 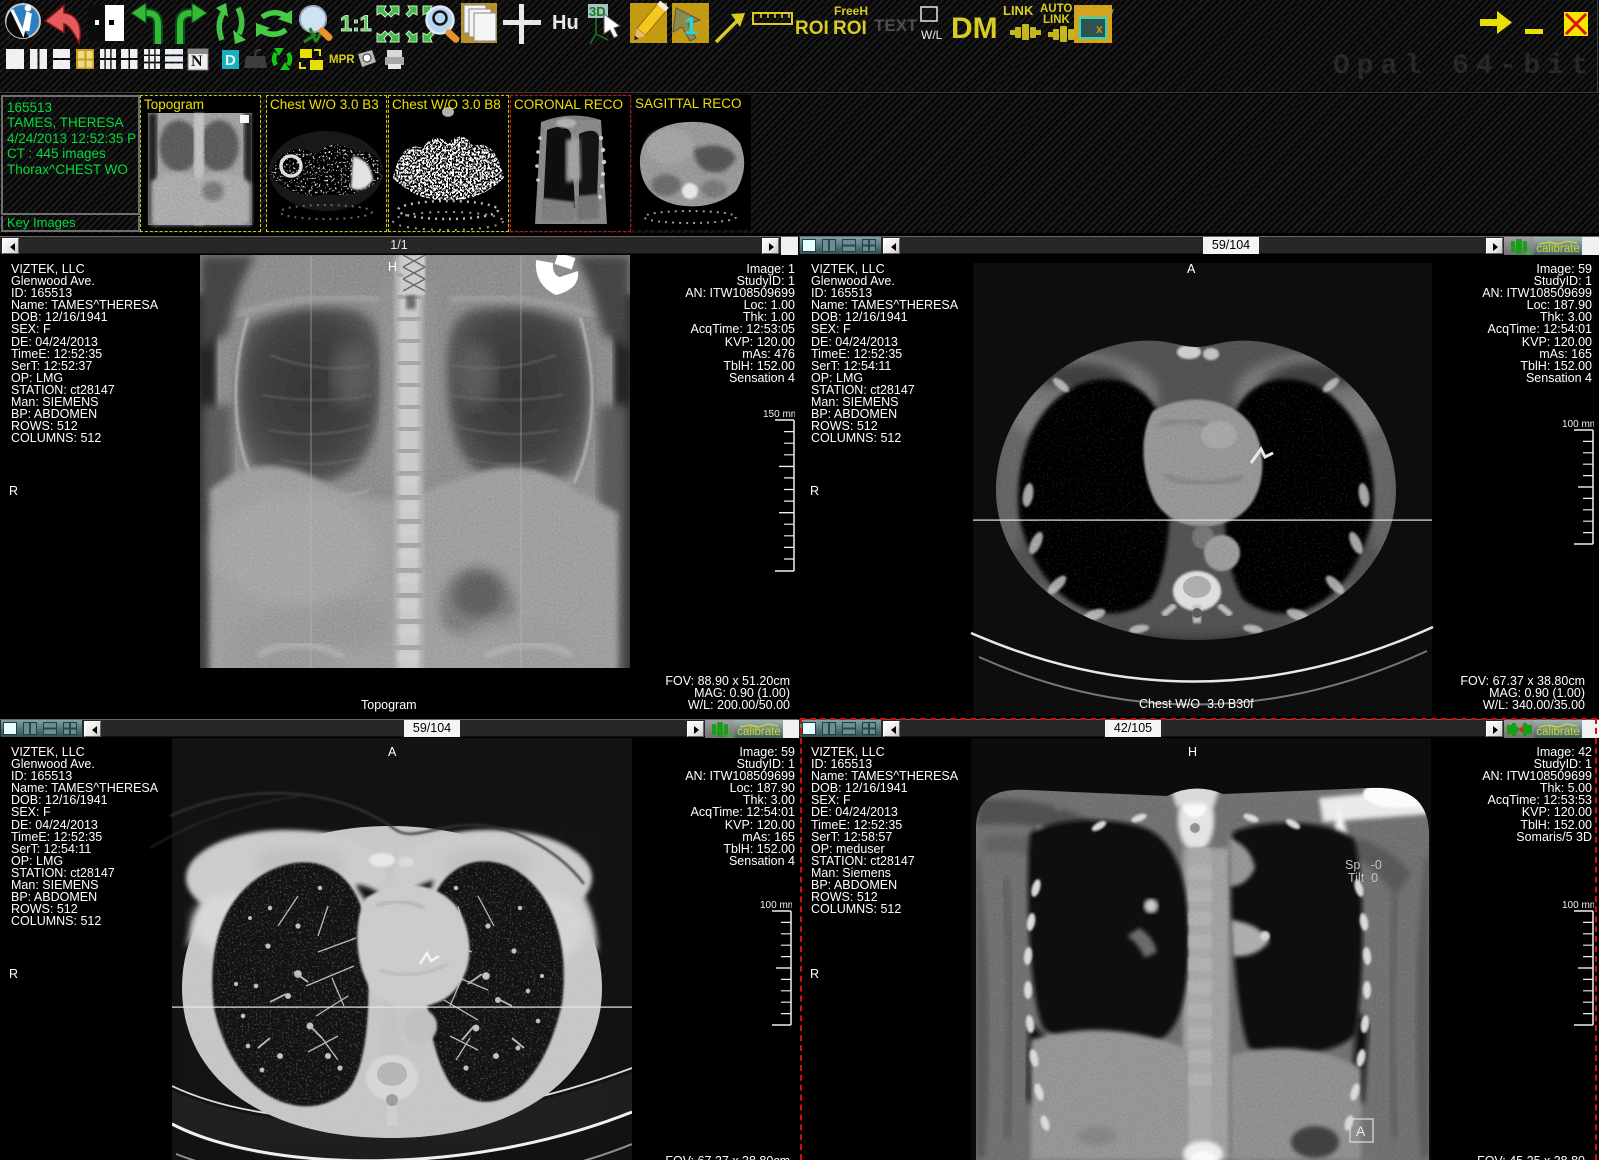 I want to click on svg-text: MPR, so click(x=342, y=60).